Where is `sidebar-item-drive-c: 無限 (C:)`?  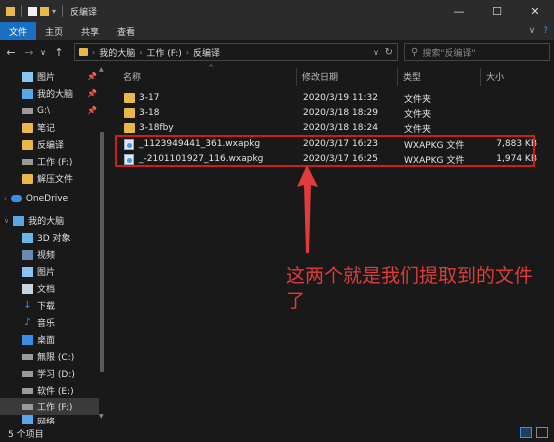 sidebar-item-drive-c: 無限 (C:) is located at coordinates (48, 356).